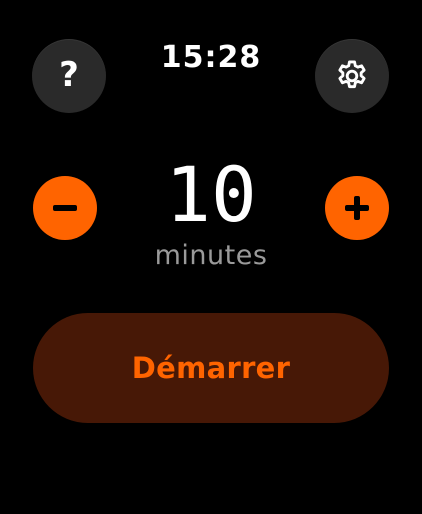 This screenshot has height=514, width=422. Describe the element at coordinates (211, 255) in the screenshot. I see `duration-unit-label: minutes` at that location.